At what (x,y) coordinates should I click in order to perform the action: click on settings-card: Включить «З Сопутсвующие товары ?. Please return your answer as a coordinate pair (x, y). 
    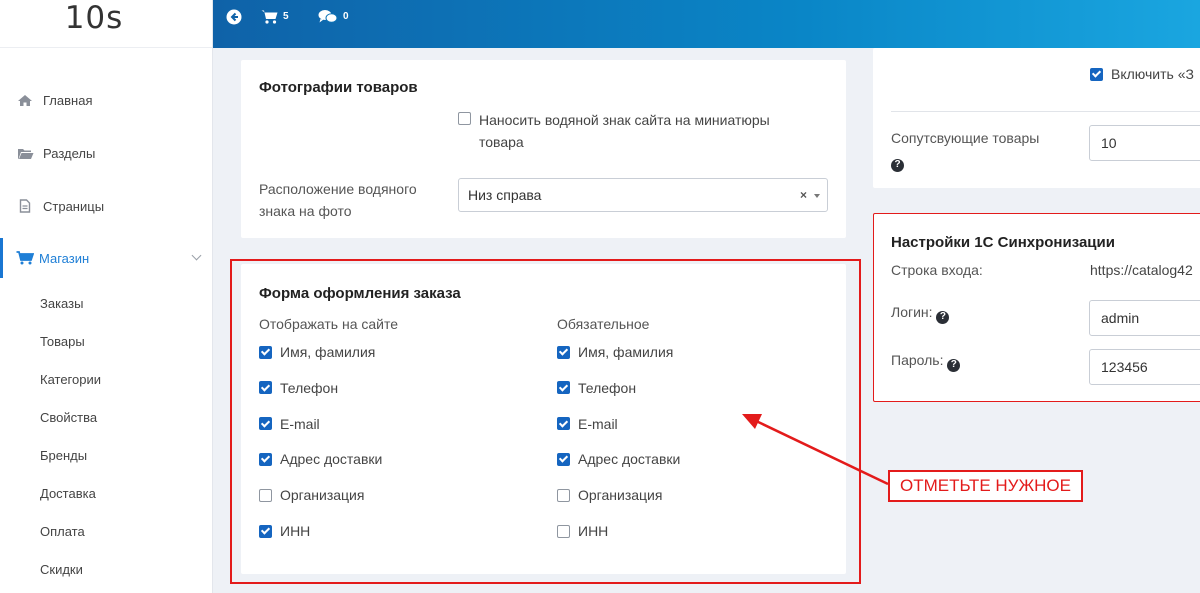
    Looking at the image, I should click on (1036, 118).